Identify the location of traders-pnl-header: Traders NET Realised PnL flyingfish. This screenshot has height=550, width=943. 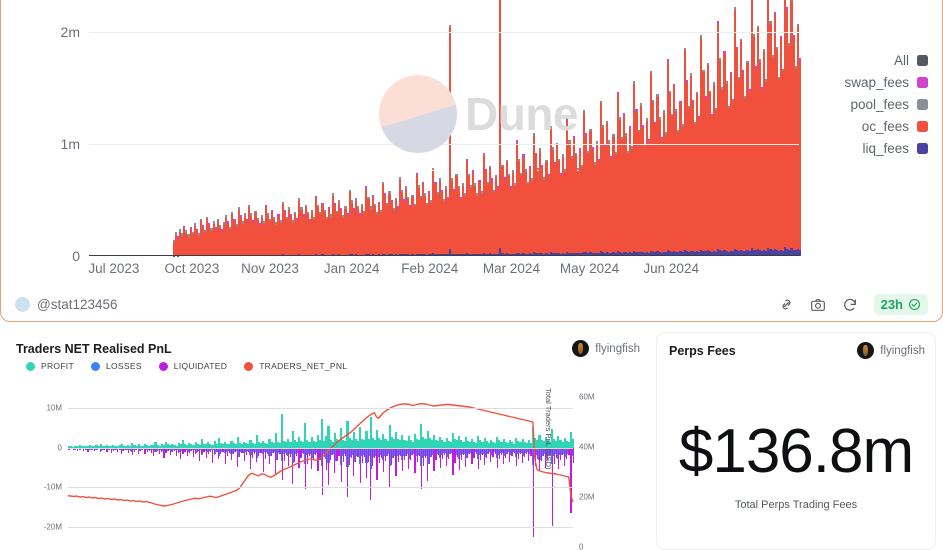
(328, 348).